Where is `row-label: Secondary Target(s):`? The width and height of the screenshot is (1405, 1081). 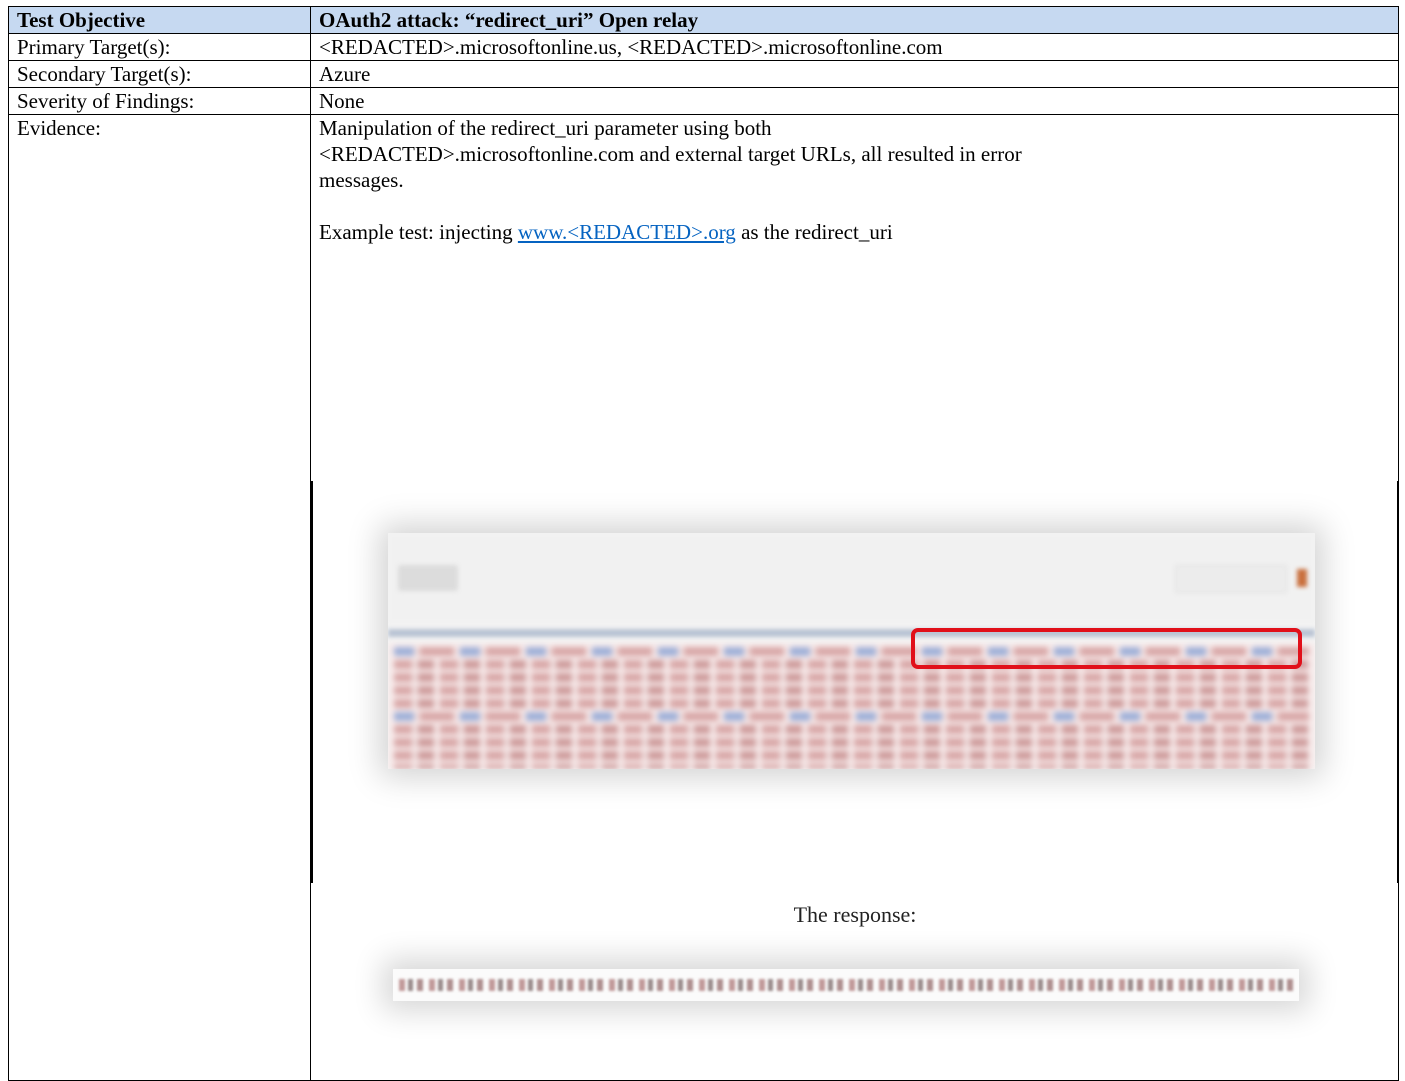
row-label: Secondary Target(s): is located at coordinates (159, 74).